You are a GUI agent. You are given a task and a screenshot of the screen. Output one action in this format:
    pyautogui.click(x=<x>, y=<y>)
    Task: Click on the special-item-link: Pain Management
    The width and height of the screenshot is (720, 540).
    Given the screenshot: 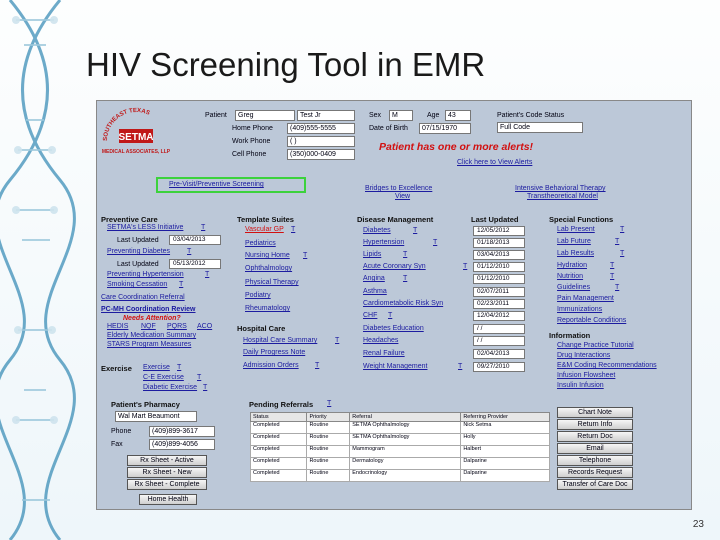 What is the action you would take?
    pyautogui.click(x=585, y=298)
    